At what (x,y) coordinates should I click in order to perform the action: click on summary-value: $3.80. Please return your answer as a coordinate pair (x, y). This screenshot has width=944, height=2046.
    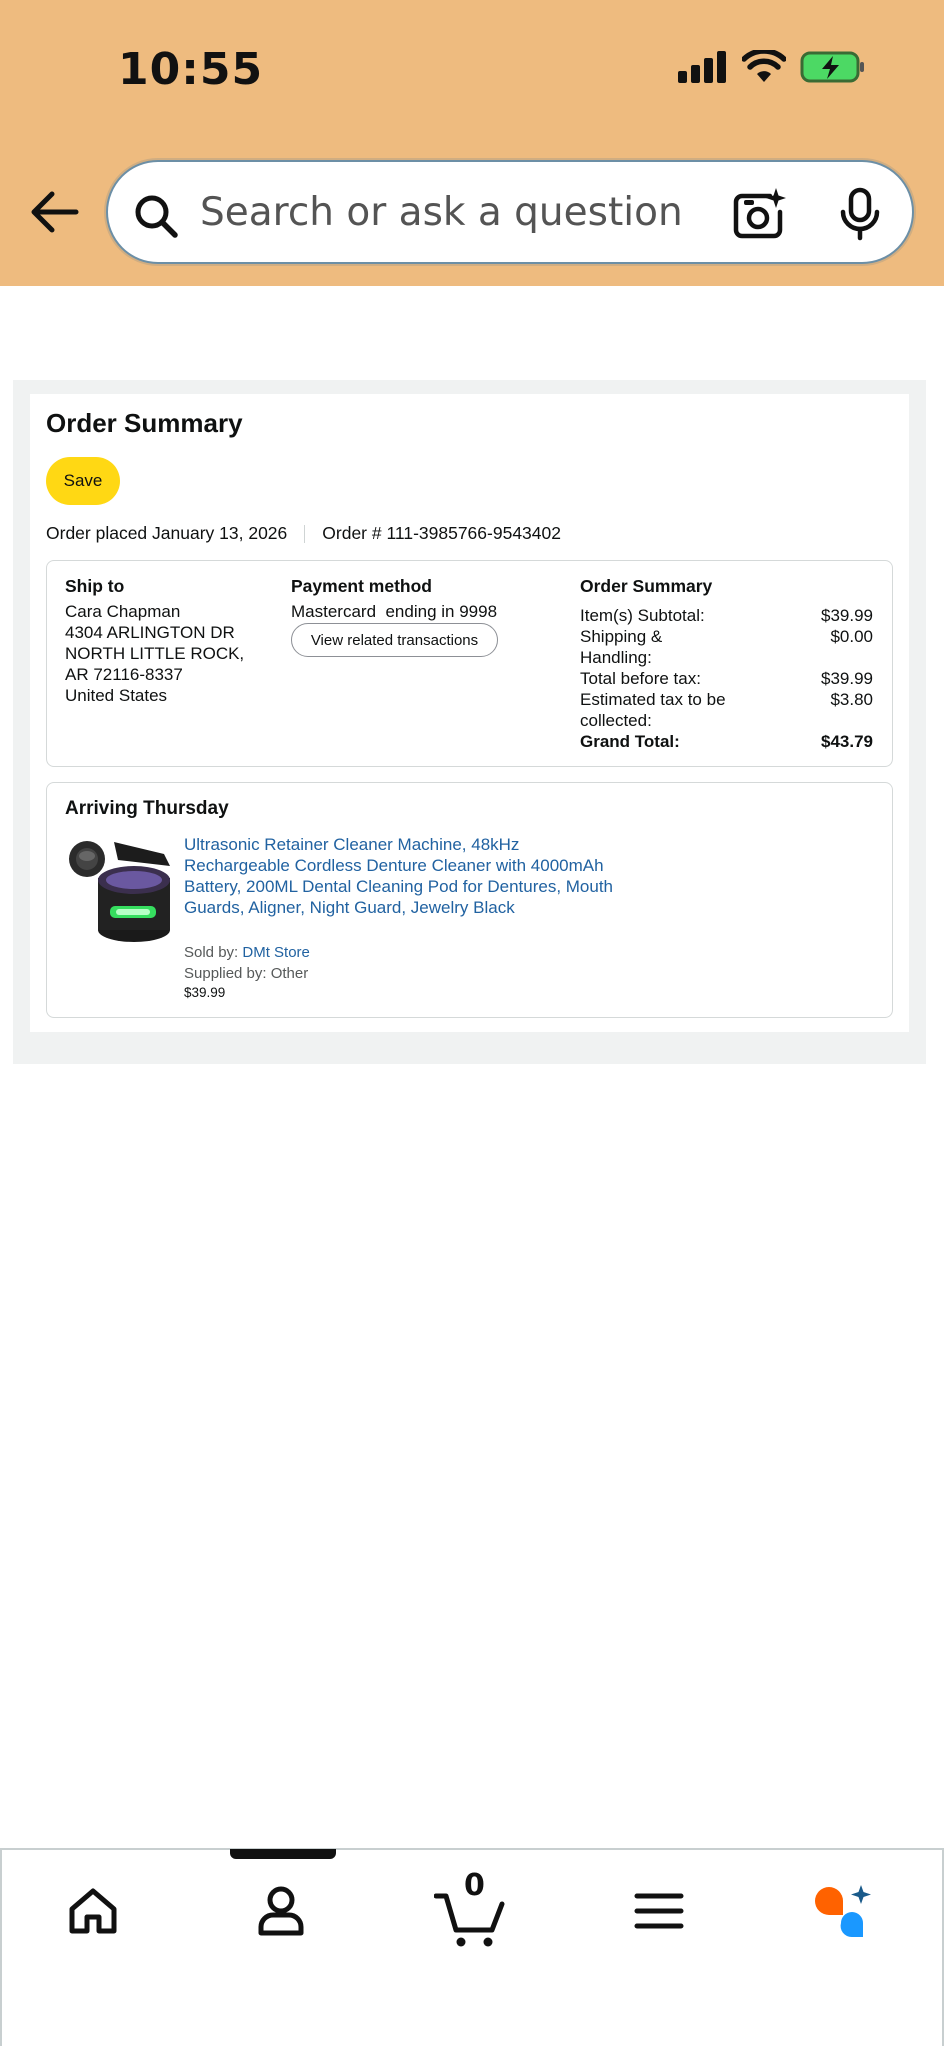
    Looking at the image, I should click on (851, 699).